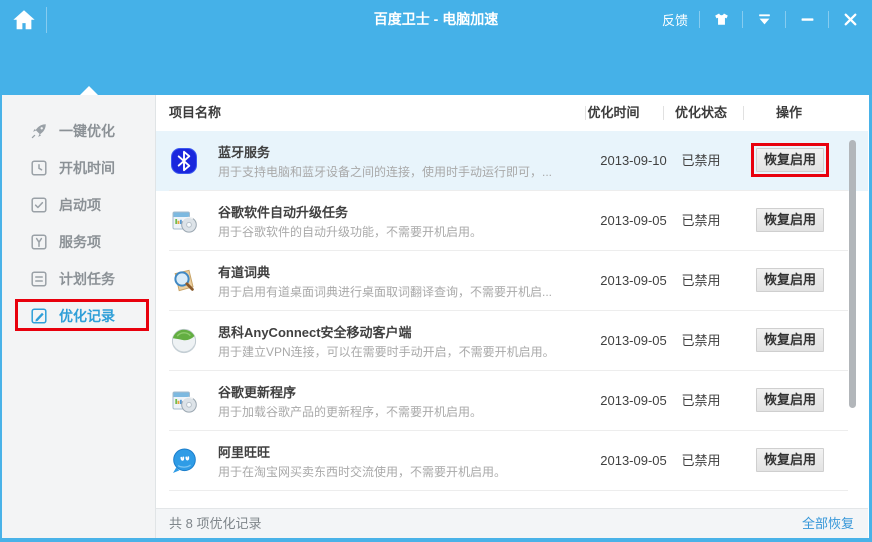 The image size is (872, 542). What do you see at coordinates (315, 332) in the screenshot?
I see `item-name: 思科AnyConnect安全移动客户端` at bounding box center [315, 332].